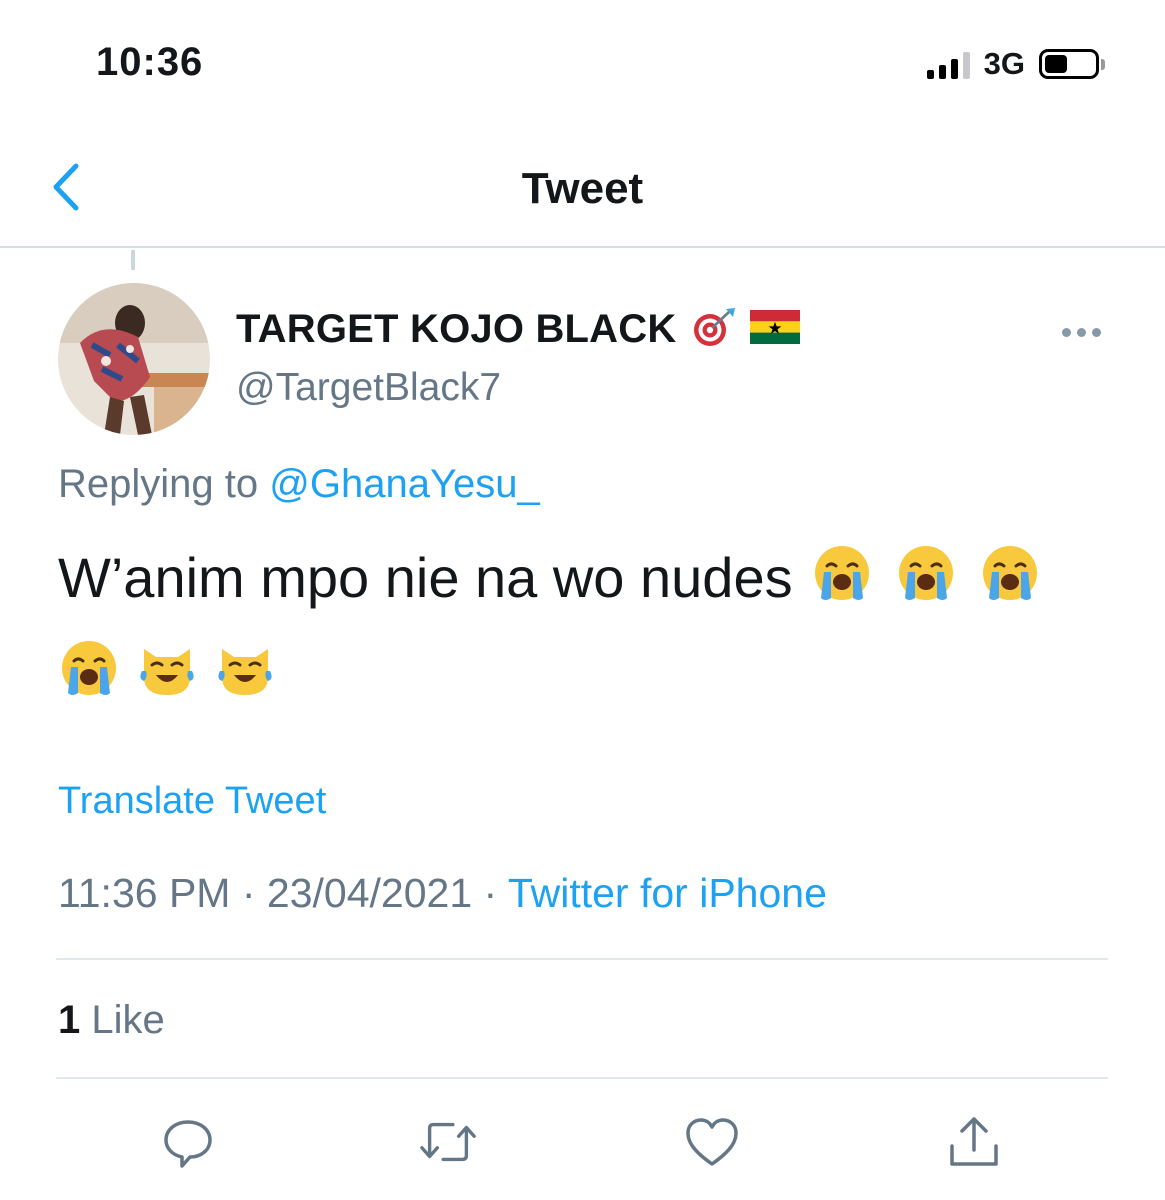 The width and height of the screenshot is (1165, 1200). I want to click on avatar, so click(134, 359).